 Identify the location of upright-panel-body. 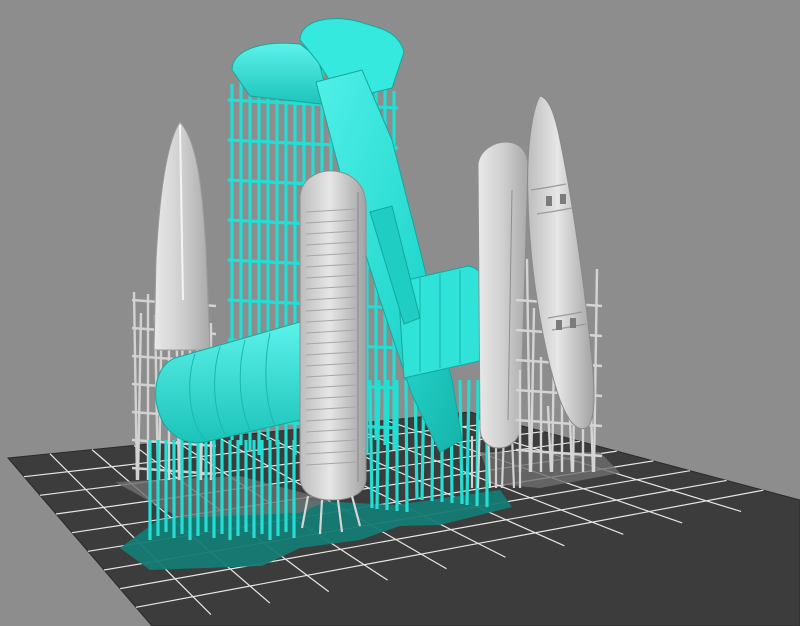
(333, 335).